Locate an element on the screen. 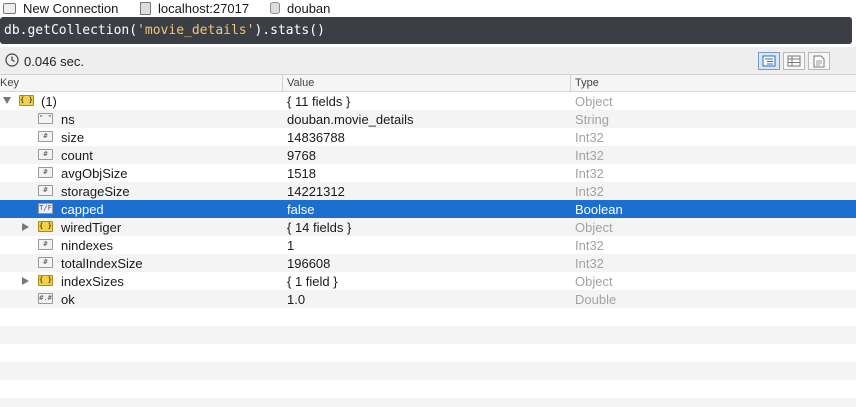  database-crumb: douban is located at coordinates (300, 8).